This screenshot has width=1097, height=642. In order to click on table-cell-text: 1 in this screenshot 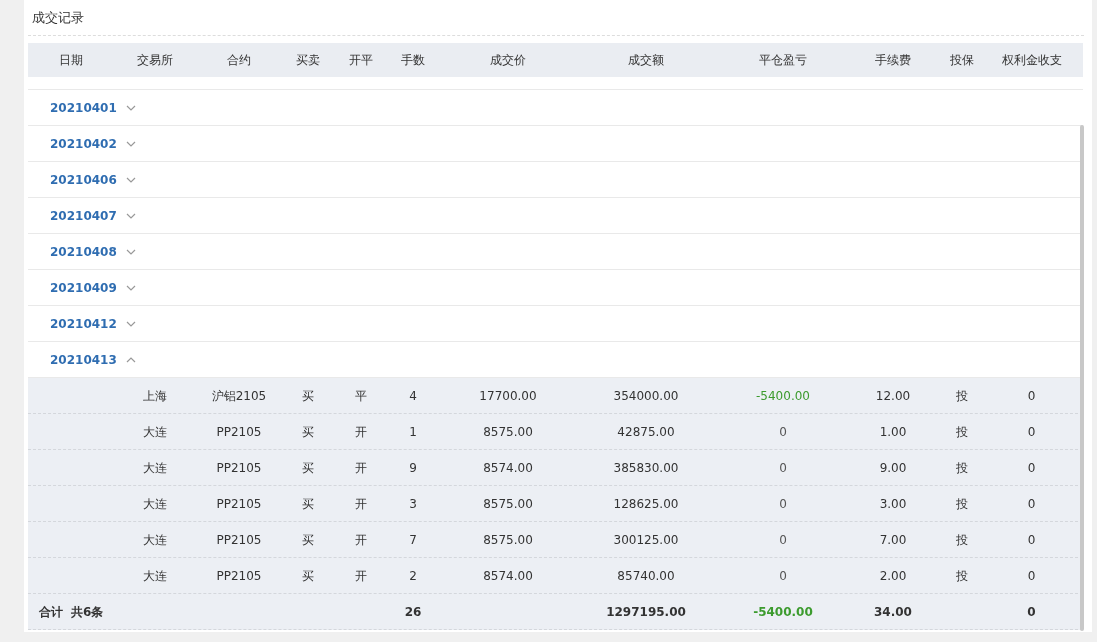, I will do `click(413, 432)`.